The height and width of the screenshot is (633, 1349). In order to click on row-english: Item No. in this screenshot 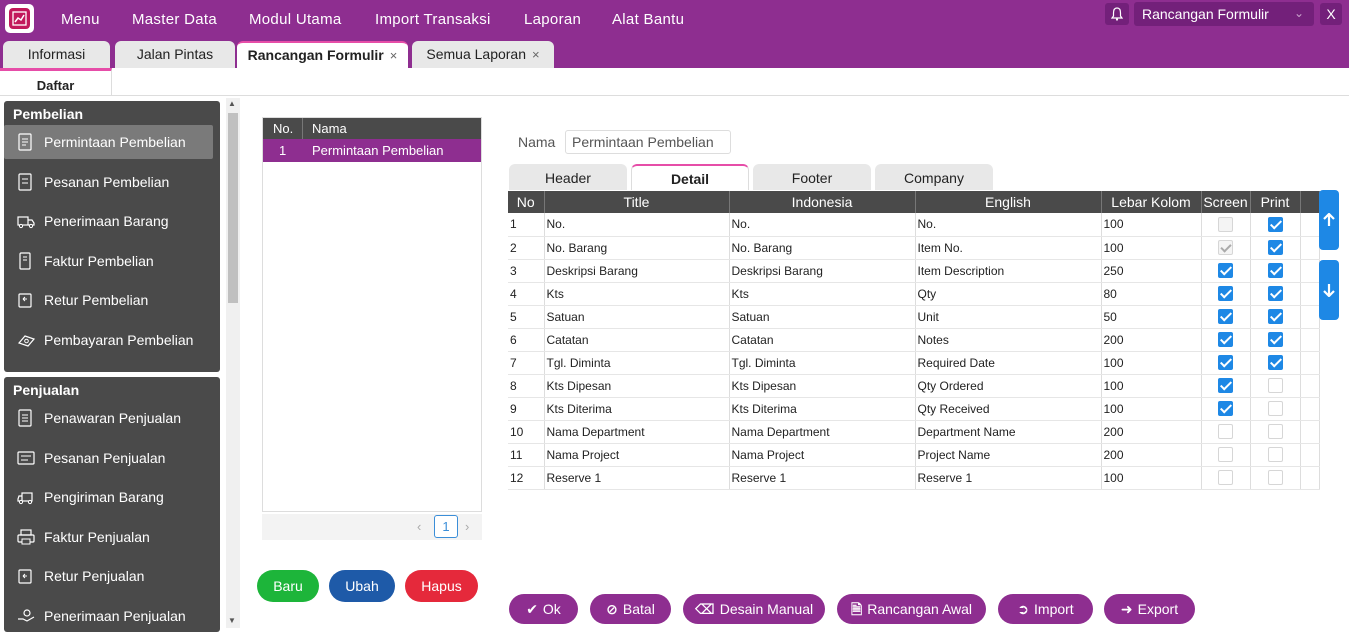, I will do `click(1008, 248)`.